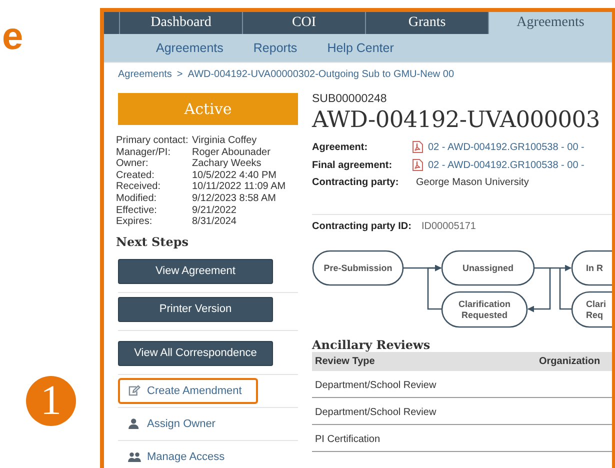  What do you see at coordinates (345, 361) in the screenshot?
I see `column-header: Review Type` at bounding box center [345, 361].